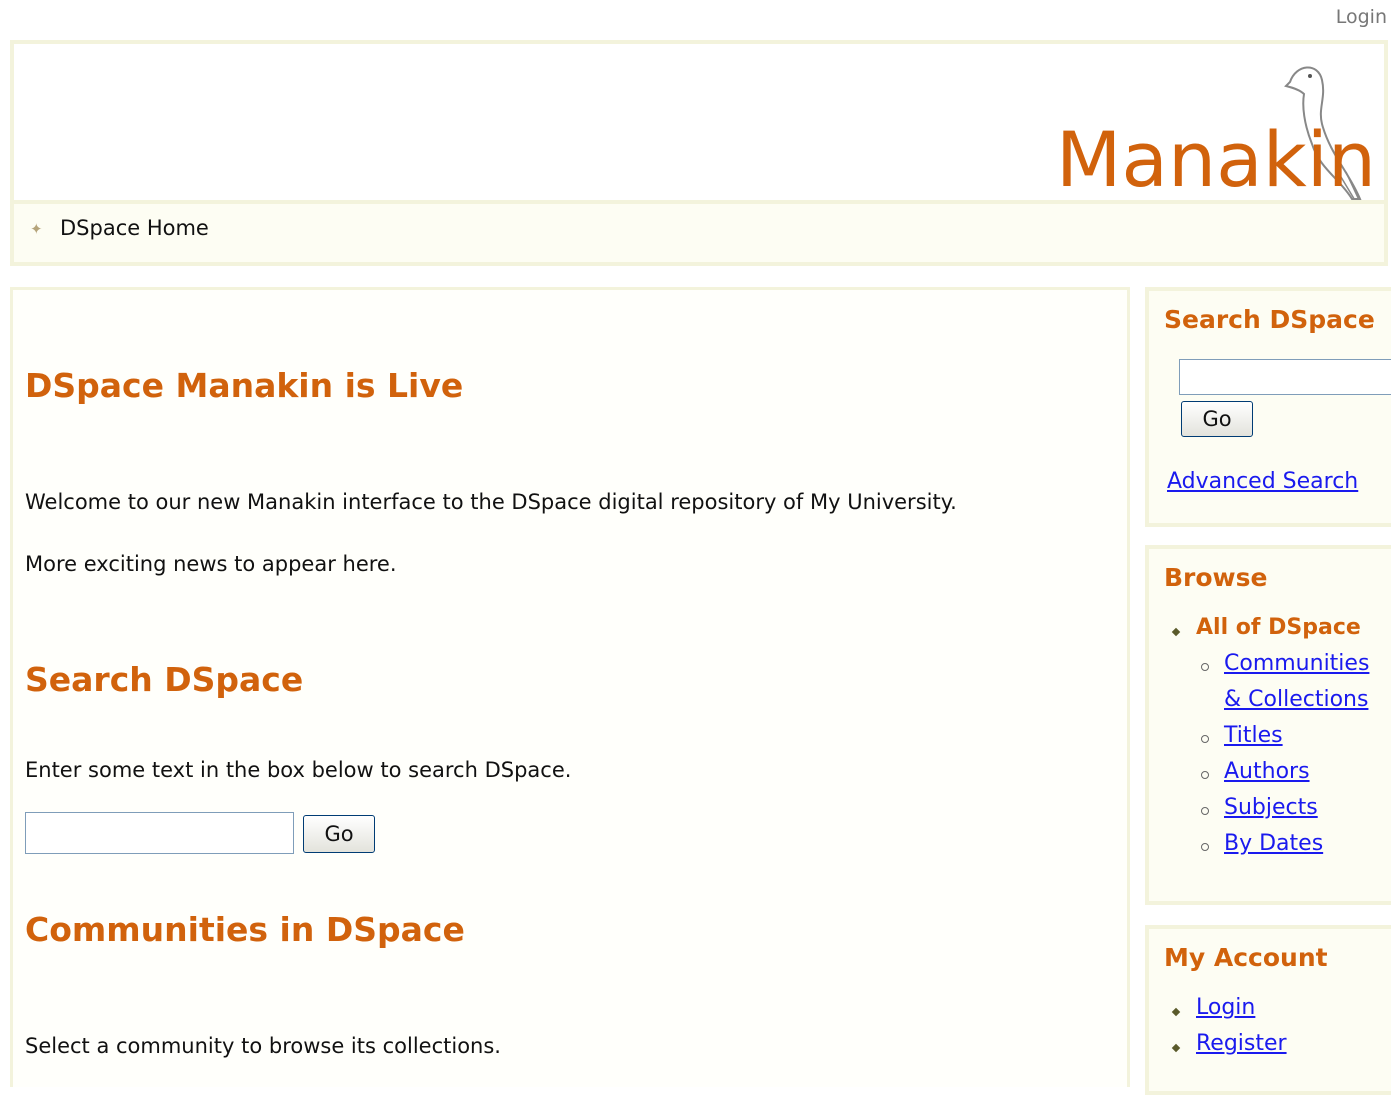  What do you see at coordinates (1268, 407) in the screenshot?
I see `sidebar-search-box: Search DSpace Go Advanced Search` at bounding box center [1268, 407].